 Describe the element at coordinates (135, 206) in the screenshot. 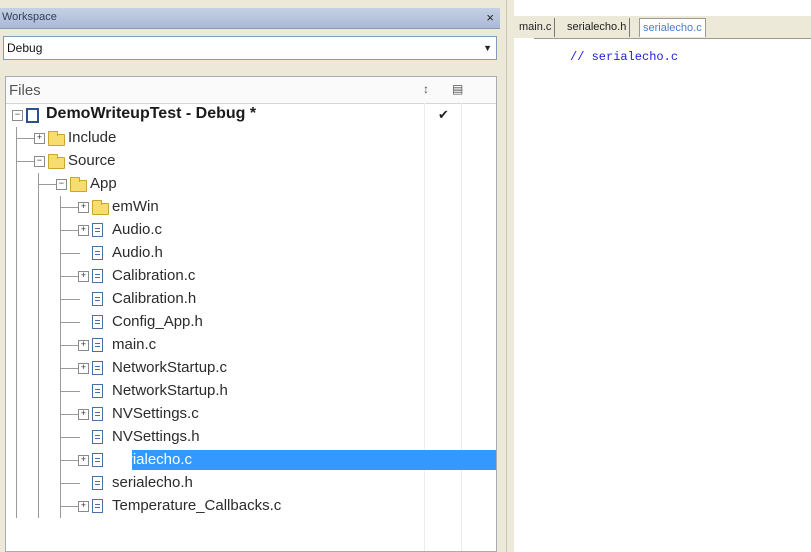

I see `tree-item-label: emWin` at that location.